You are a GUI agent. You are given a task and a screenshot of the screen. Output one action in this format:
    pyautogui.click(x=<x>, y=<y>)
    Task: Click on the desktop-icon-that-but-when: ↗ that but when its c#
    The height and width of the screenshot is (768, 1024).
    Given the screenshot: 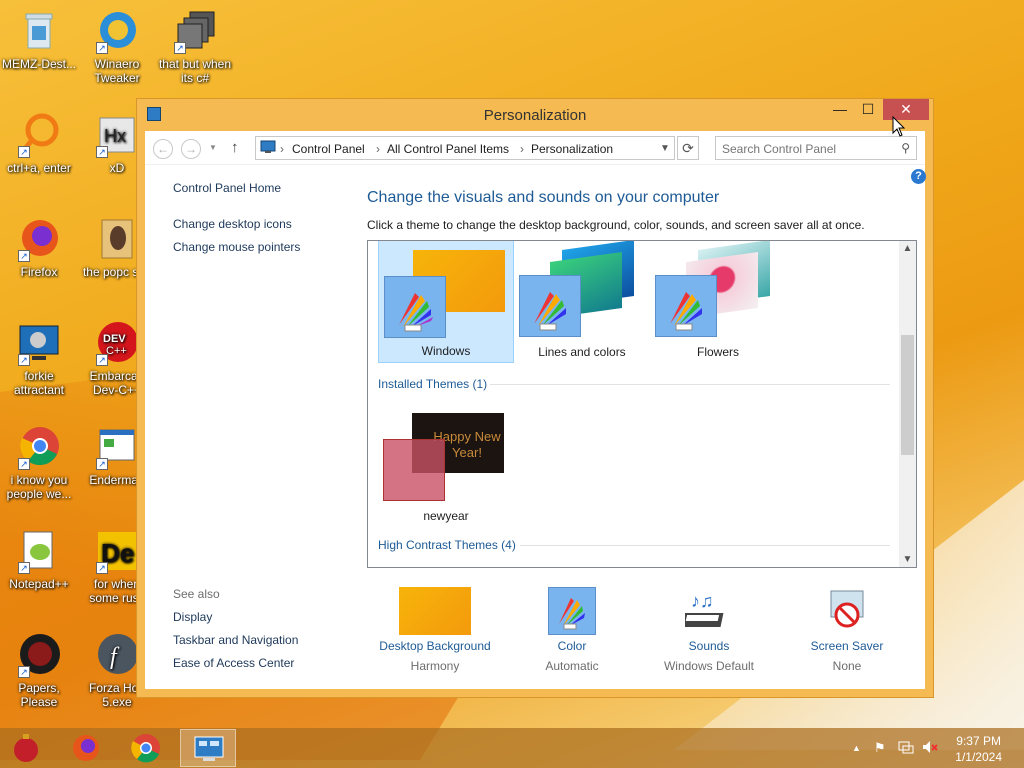 What is the action you would take?
    pyautogui.click(x=195, y=46)
    